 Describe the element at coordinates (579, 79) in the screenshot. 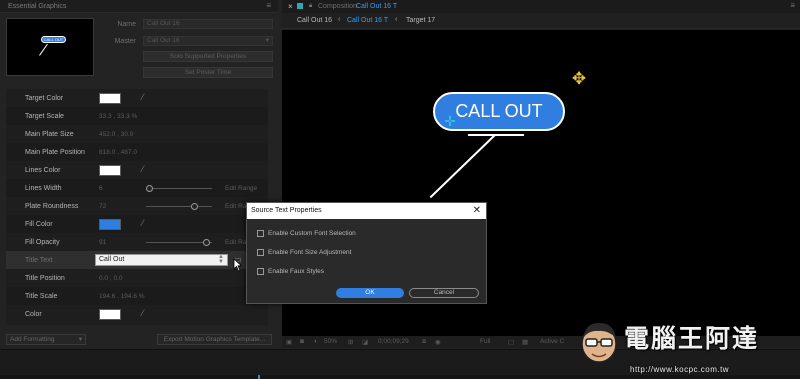

I see `move-anchor-icon: ✥` at that location.